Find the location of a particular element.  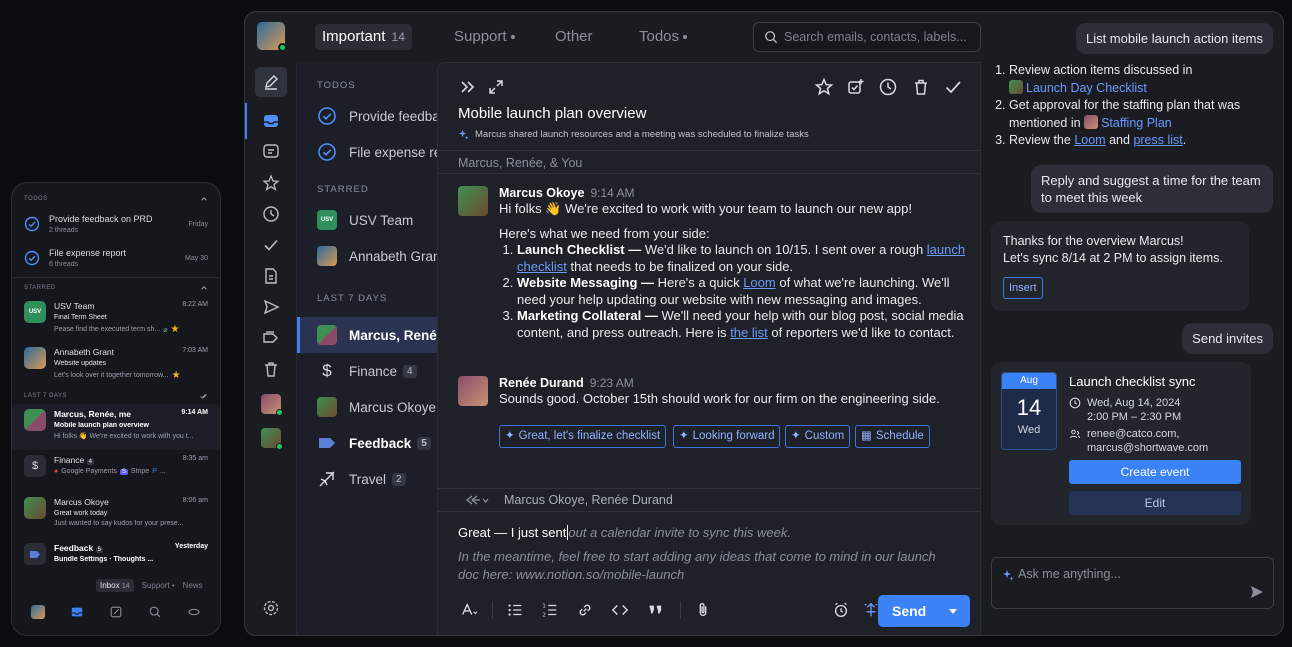

quote-icon is located at coordinates (655, 610).